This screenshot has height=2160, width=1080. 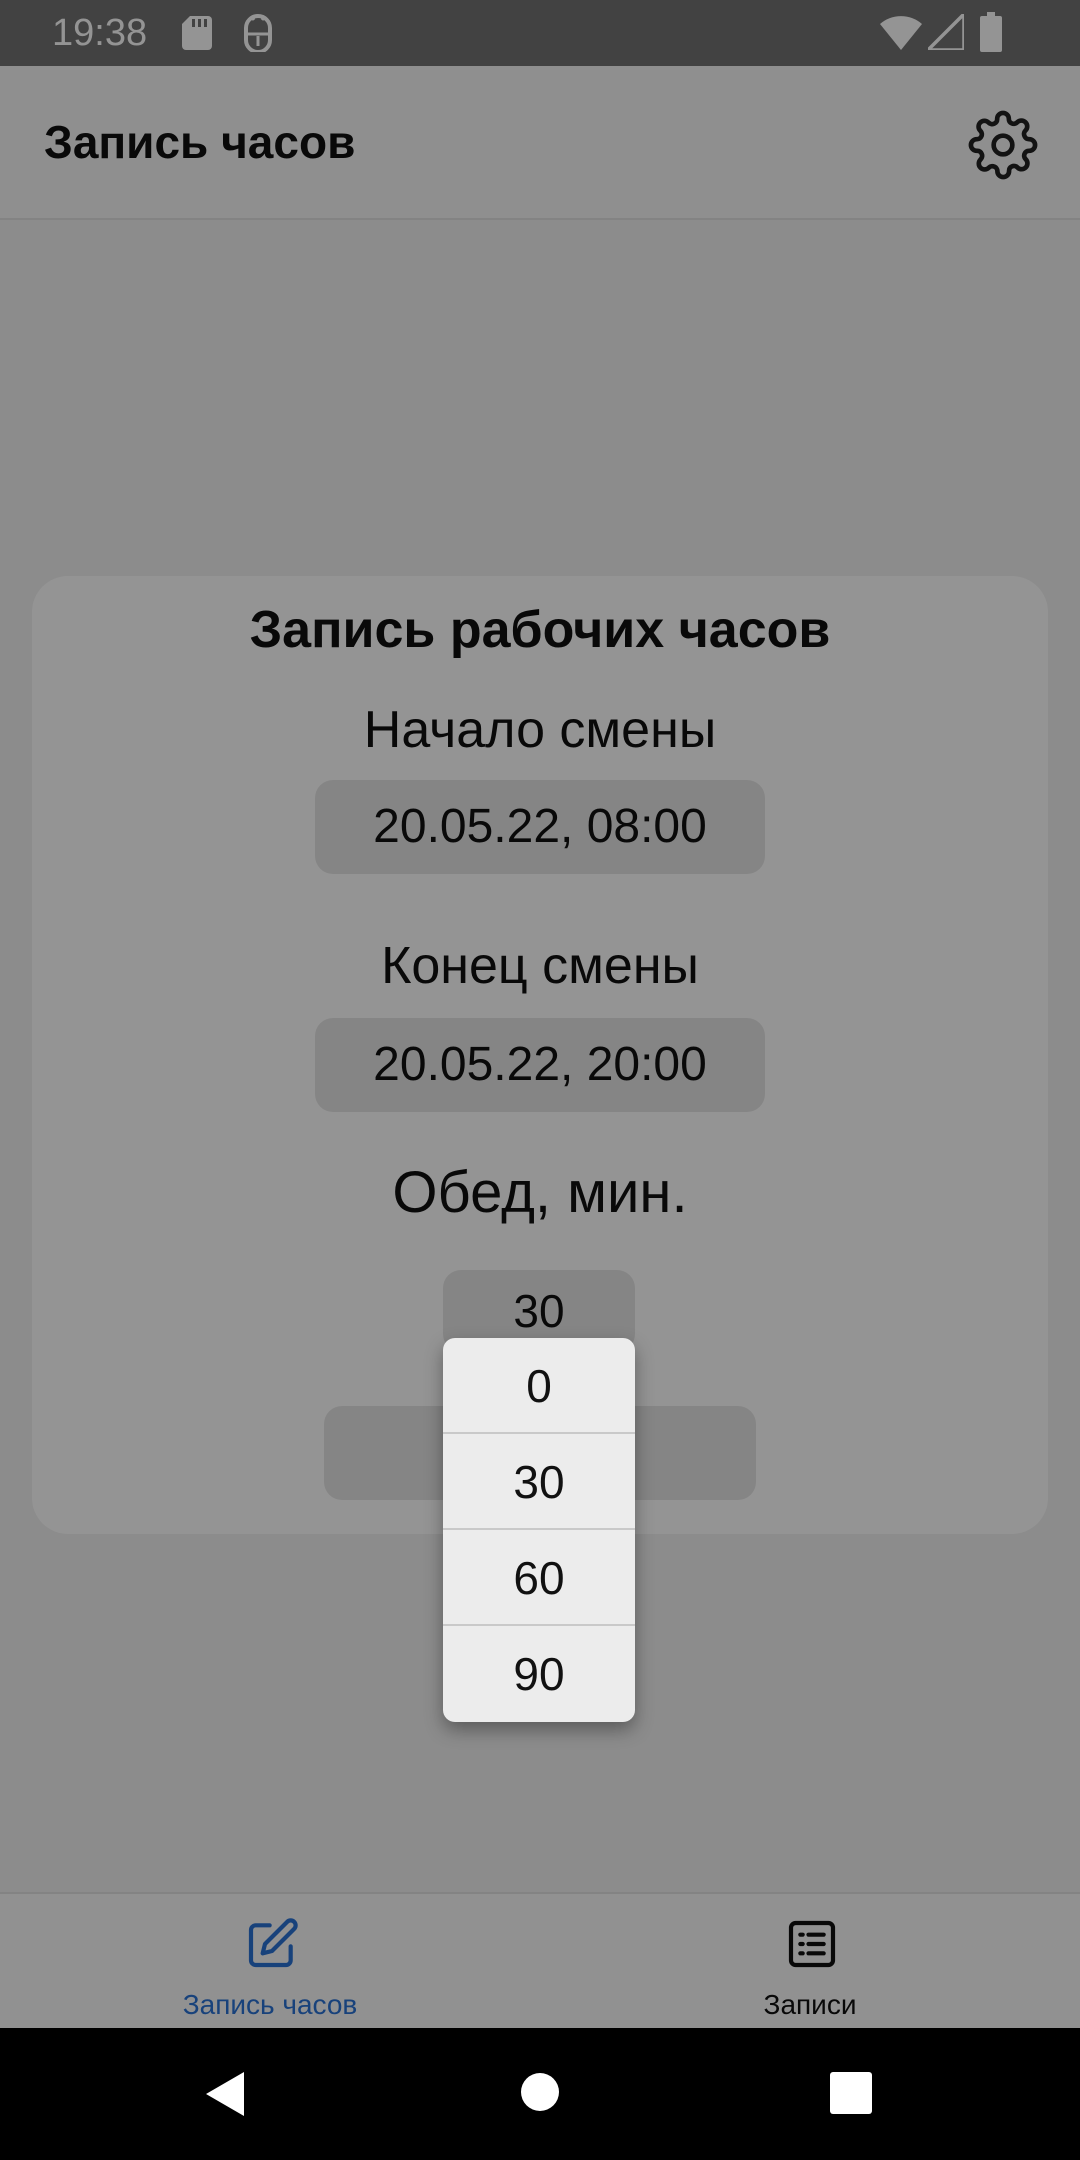 What do you see at coordinates (539, 1386) in the screenshot?
I see `dropdown-option: 0` at bounding box center [539, 1386].